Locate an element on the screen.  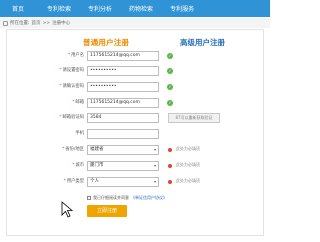
password-confirm-label: *请确认密码 is located at coordinates (71, 86).